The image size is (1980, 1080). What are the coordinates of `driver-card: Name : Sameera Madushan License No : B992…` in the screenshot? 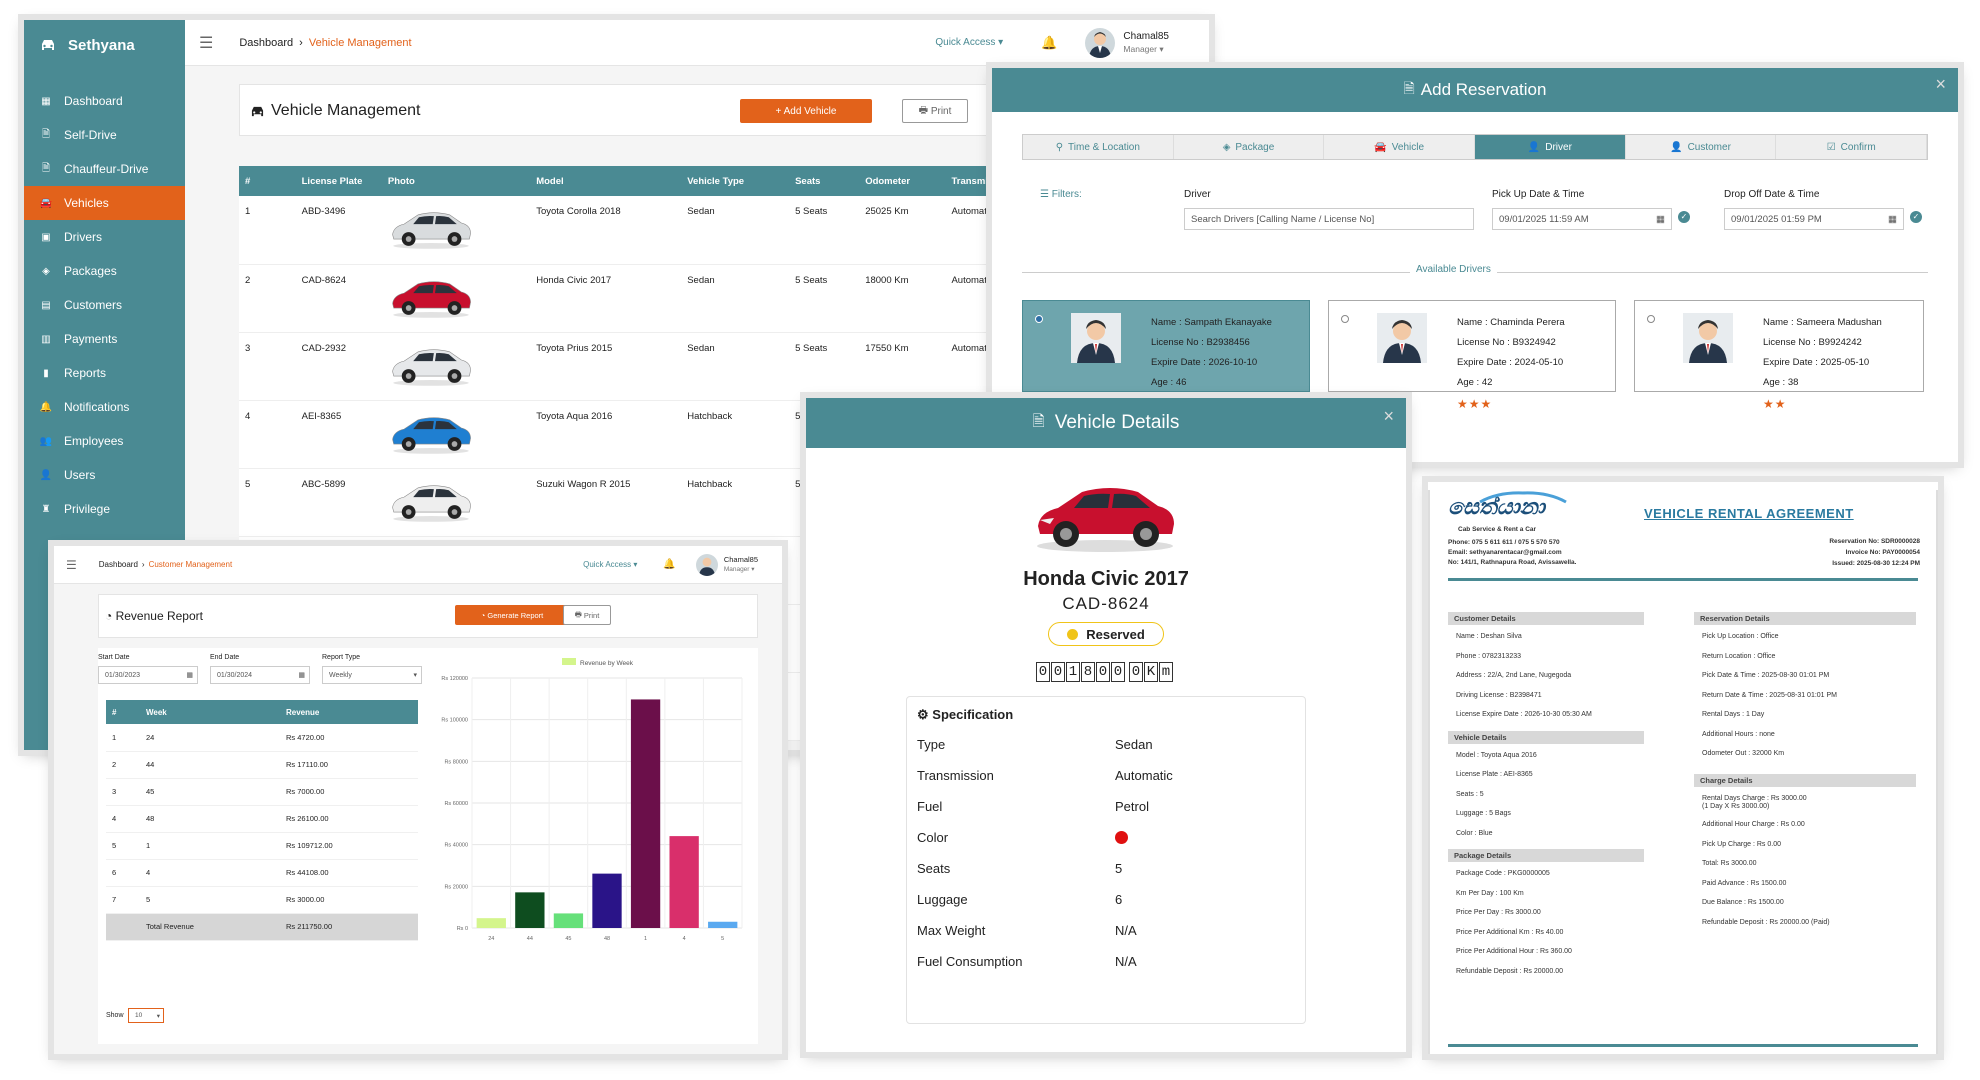 It's located at (1779, 355).